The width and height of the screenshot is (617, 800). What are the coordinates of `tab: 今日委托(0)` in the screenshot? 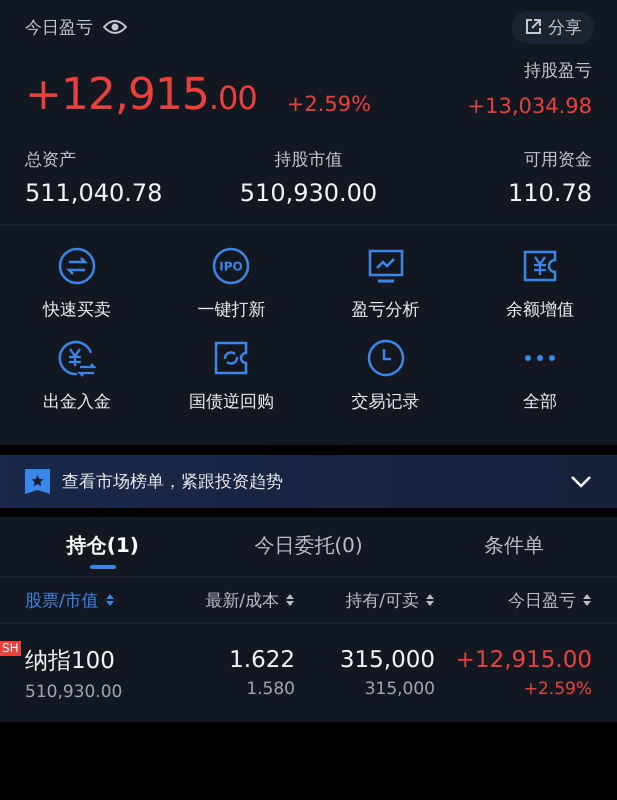 It's located at (309, 546).